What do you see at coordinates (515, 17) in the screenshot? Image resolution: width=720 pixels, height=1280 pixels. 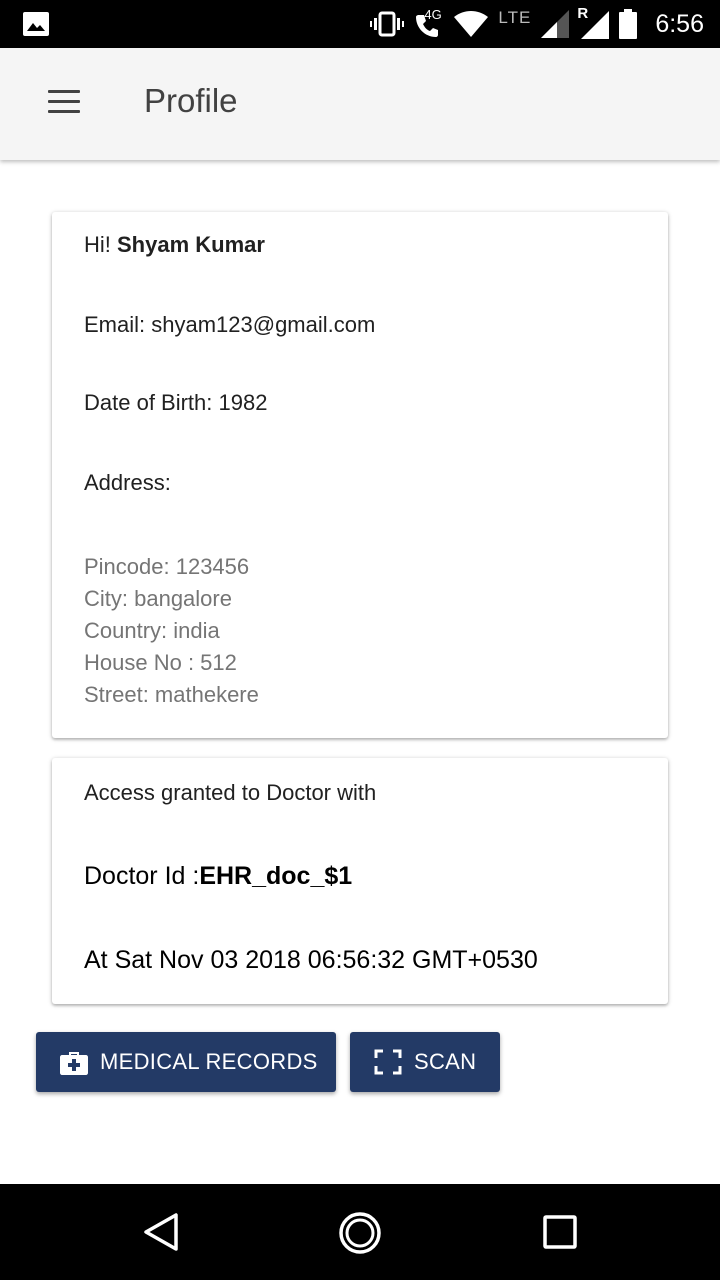 I see `lte-label: LTE` at bounding box center [515, 17].